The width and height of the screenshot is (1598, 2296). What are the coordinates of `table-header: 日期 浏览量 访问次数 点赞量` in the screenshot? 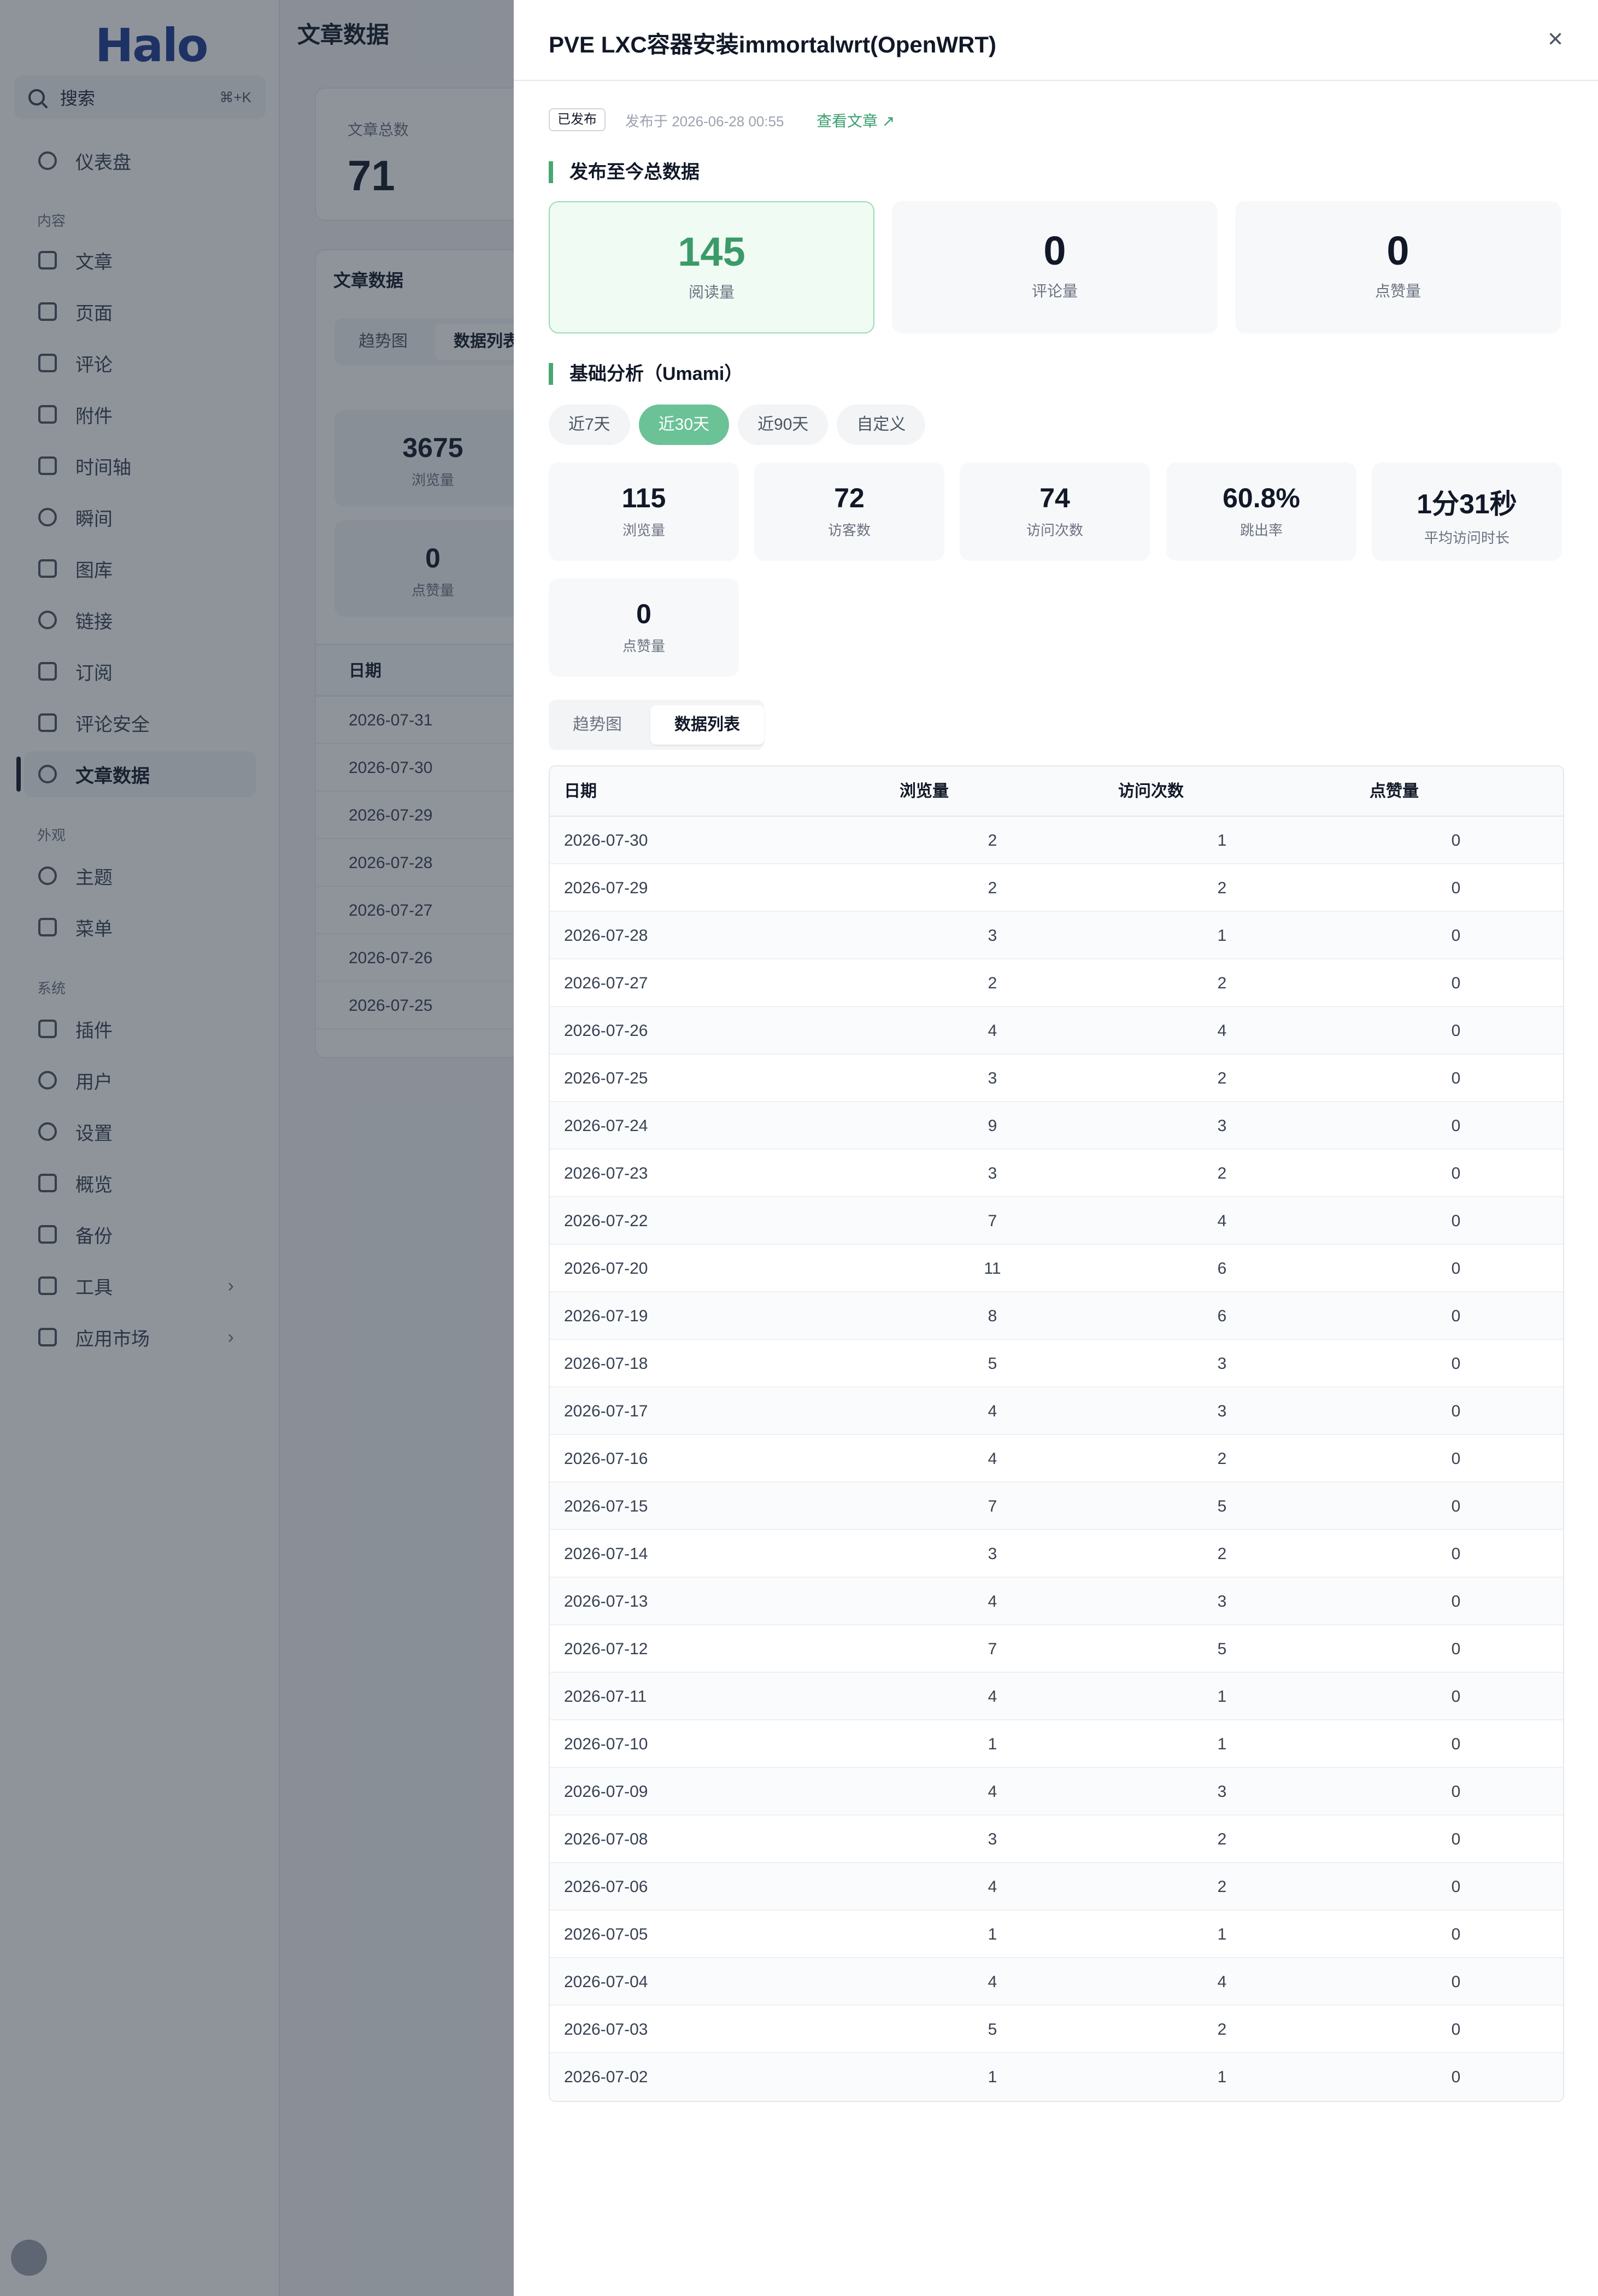 It's located at (1056, 791).